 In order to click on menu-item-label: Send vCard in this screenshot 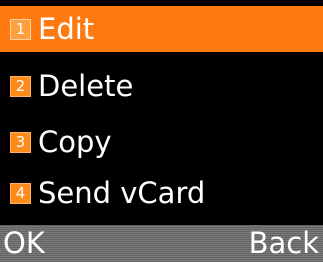, I will do `click(122, 193)`.